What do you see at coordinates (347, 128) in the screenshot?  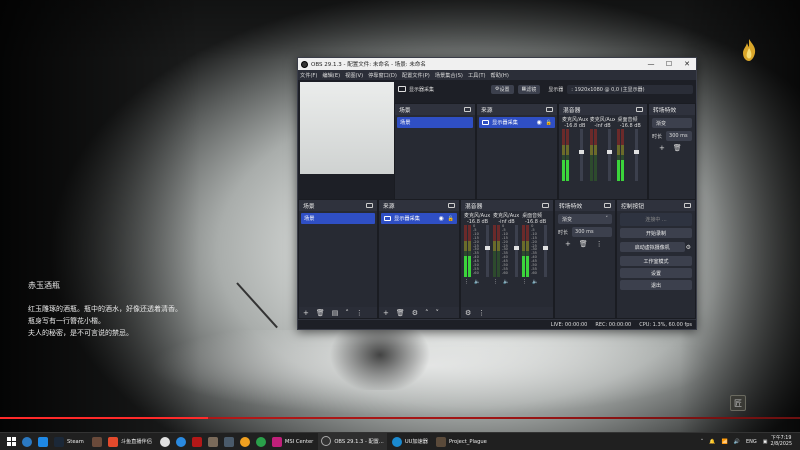 I see `preview-canvas` at bounding box center [347, 128].